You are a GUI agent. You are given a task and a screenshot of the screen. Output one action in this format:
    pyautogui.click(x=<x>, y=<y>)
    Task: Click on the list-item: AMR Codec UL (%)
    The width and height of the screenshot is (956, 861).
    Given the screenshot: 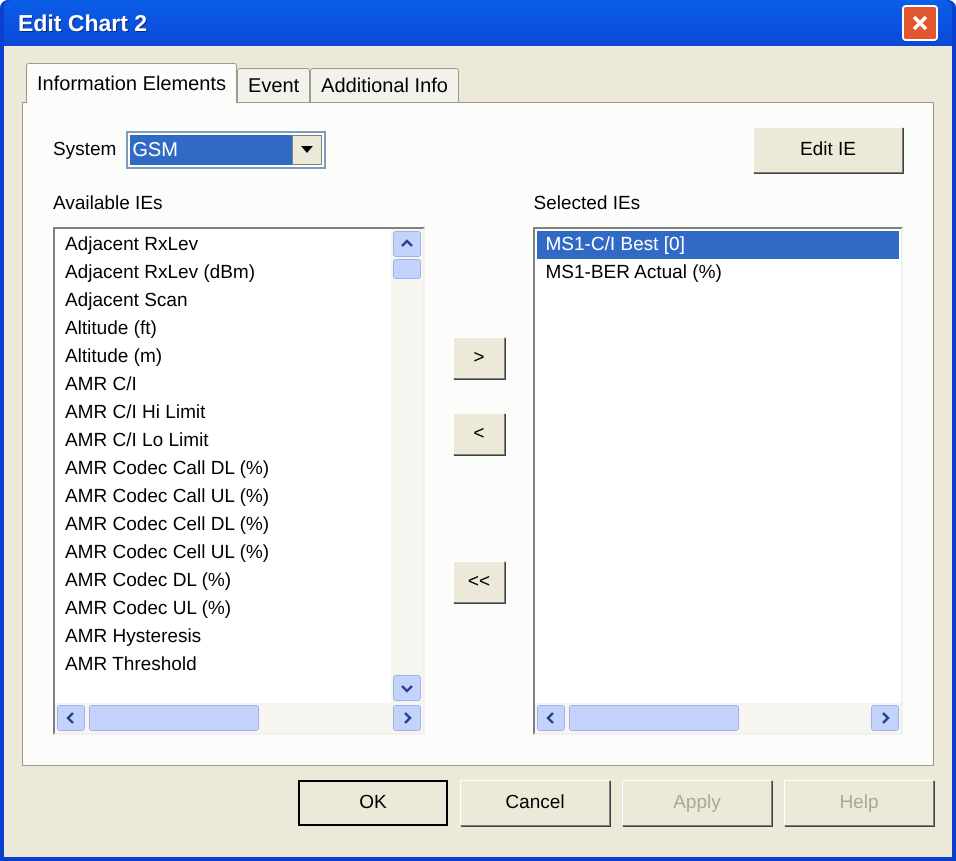 What is the action you would take?
    pyautogui.click(x=222, y=609)
    